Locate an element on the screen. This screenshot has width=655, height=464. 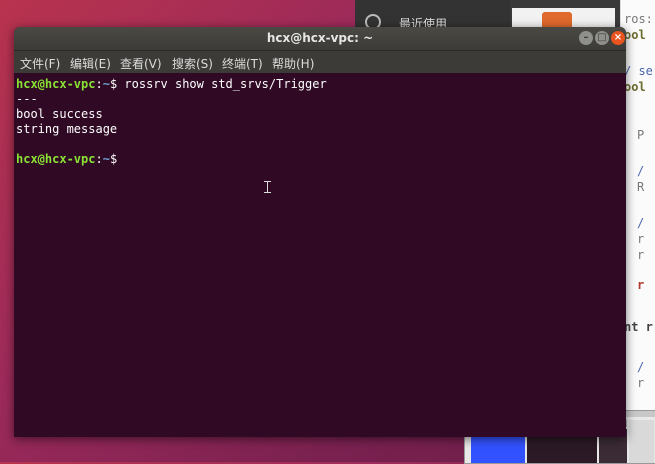
editor-line: R is located at coordinates (641, 187).